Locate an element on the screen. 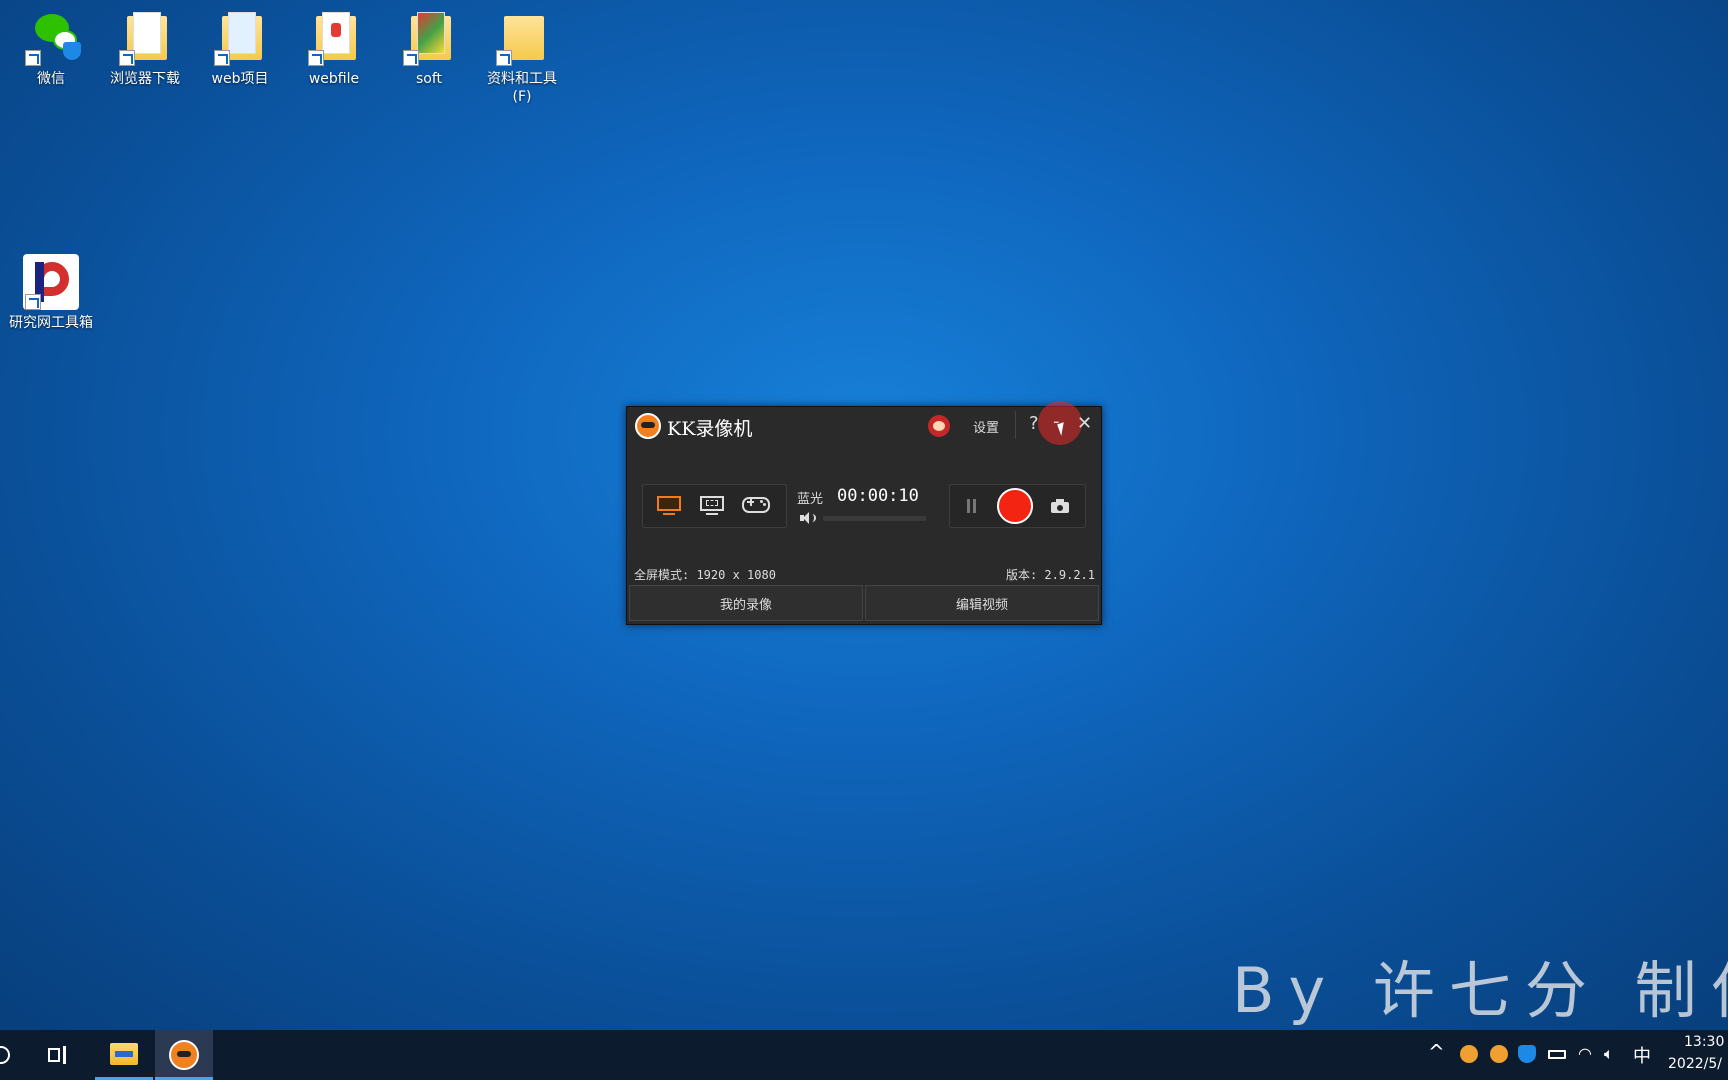 This screenshot has width=1728, height=1080. watermark-text: By 许七分 制作 is located at coordinates (1480, 990).